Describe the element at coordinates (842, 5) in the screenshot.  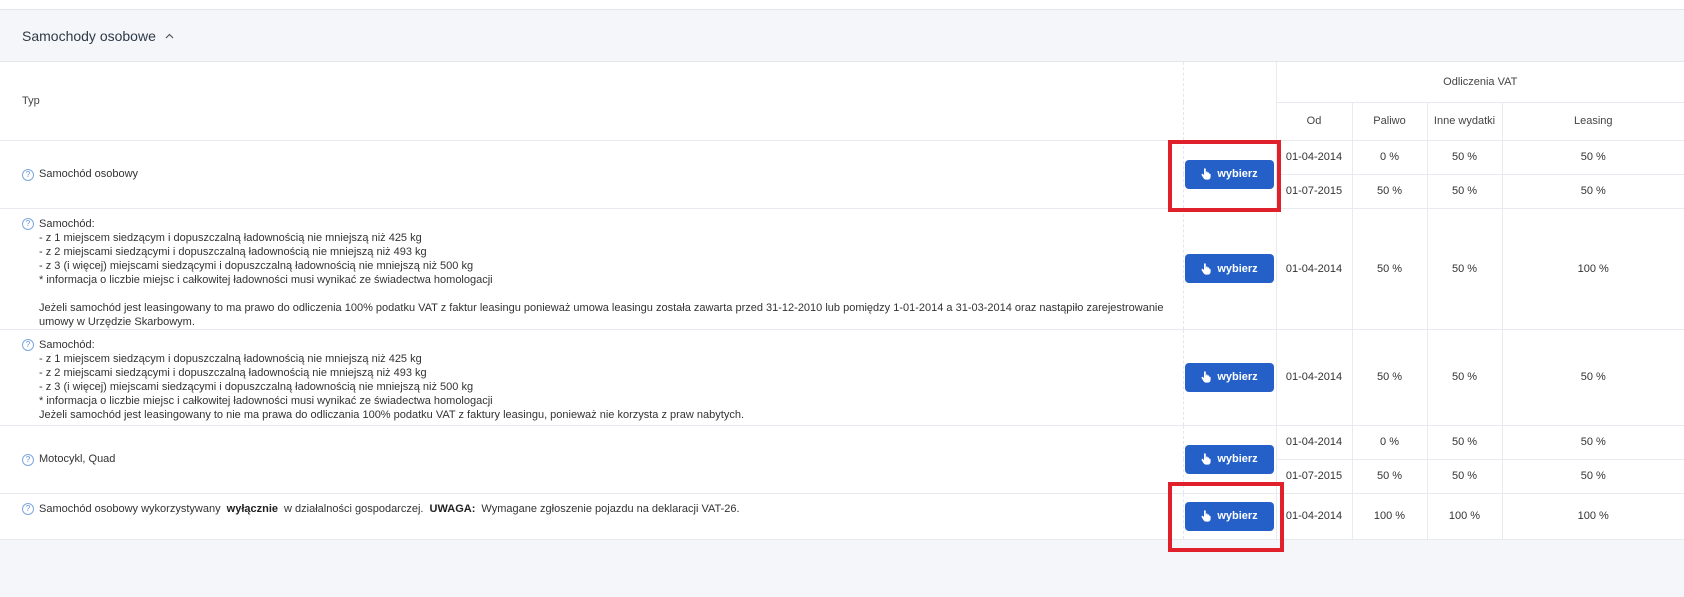
I see `top-divider` at that location.